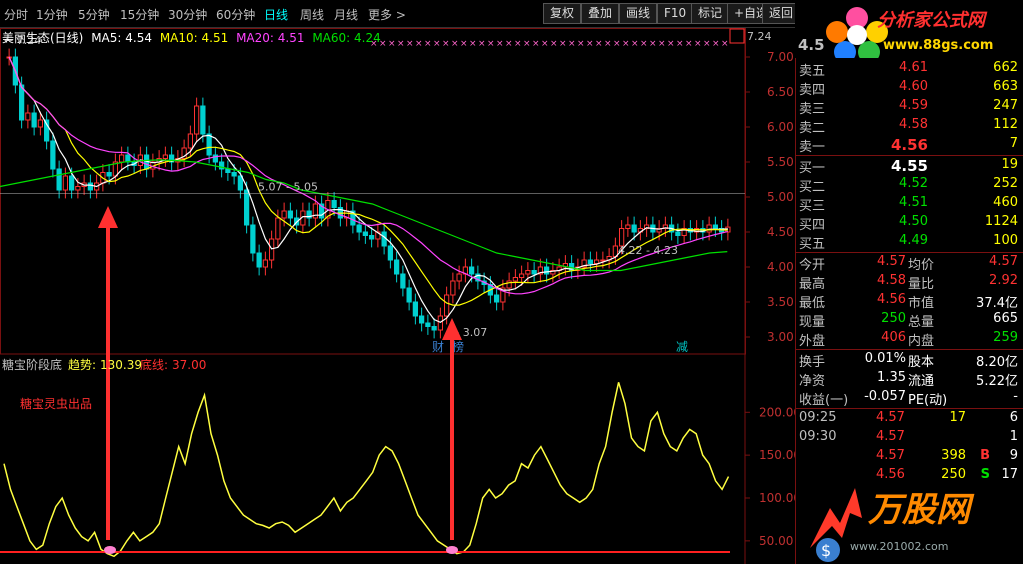  I want to click on price-tick-label: 6.50, so click(780, 92).